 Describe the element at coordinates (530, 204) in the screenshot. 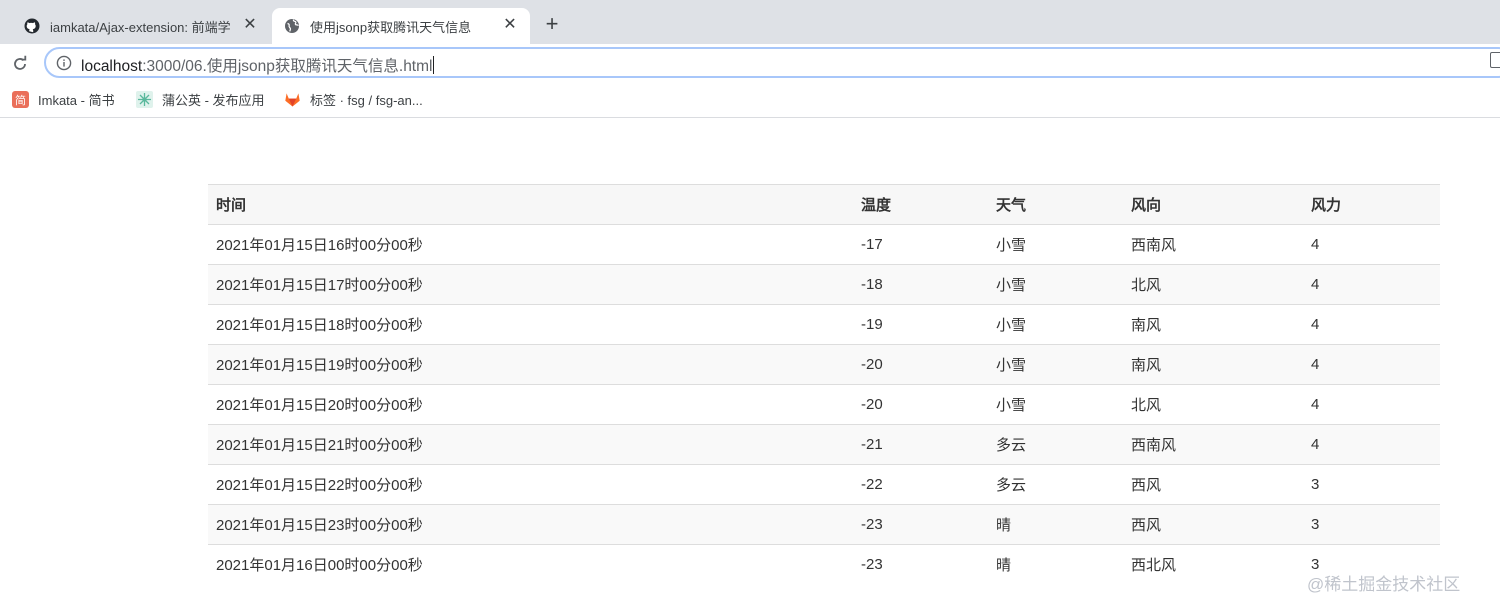

I see `header-time: 时间` at that location.